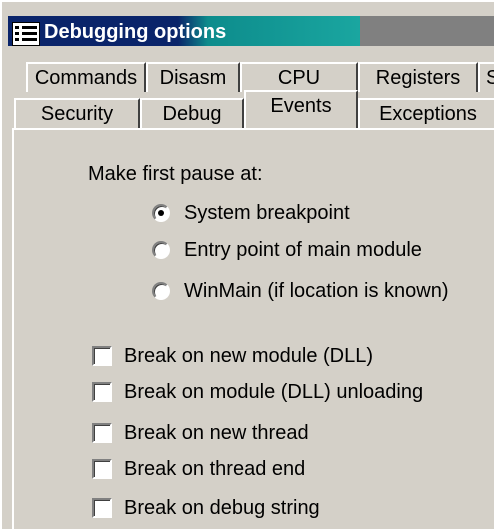  Describe the element at coordinates (248, 356) in the screenshot. I see `checkbox-break-new-module-label: Break on new module (DLL)` at that location.